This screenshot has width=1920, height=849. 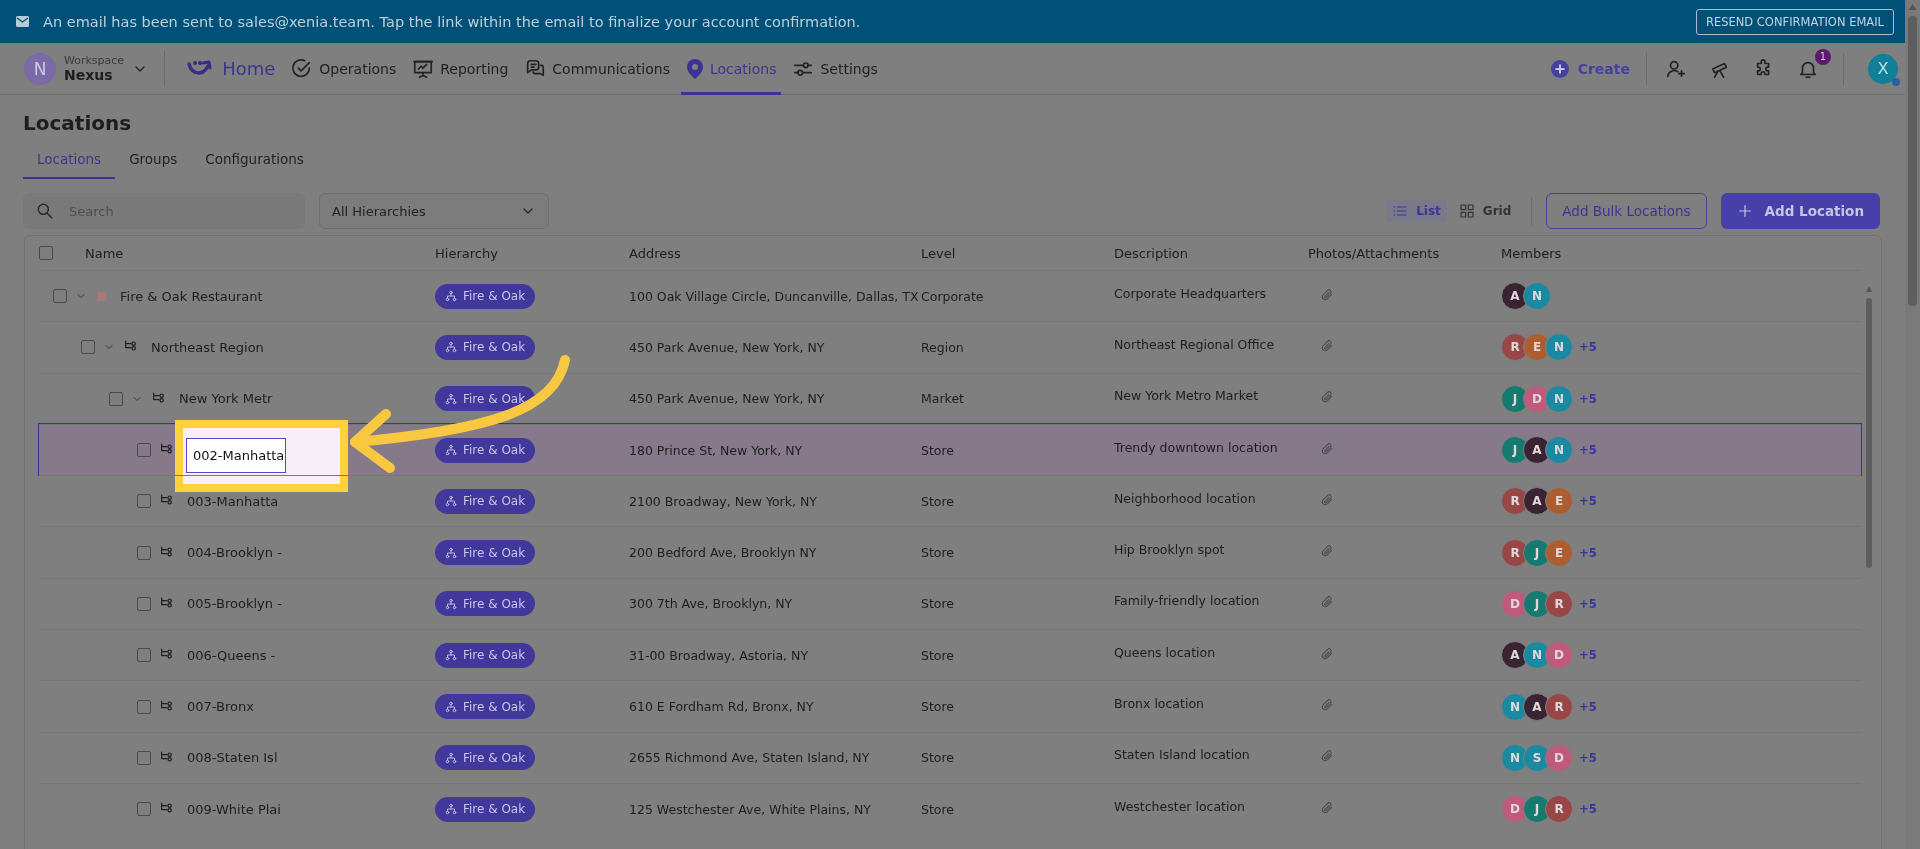 I want to click on nav-tab: Operations, so click(x=344, y=68).